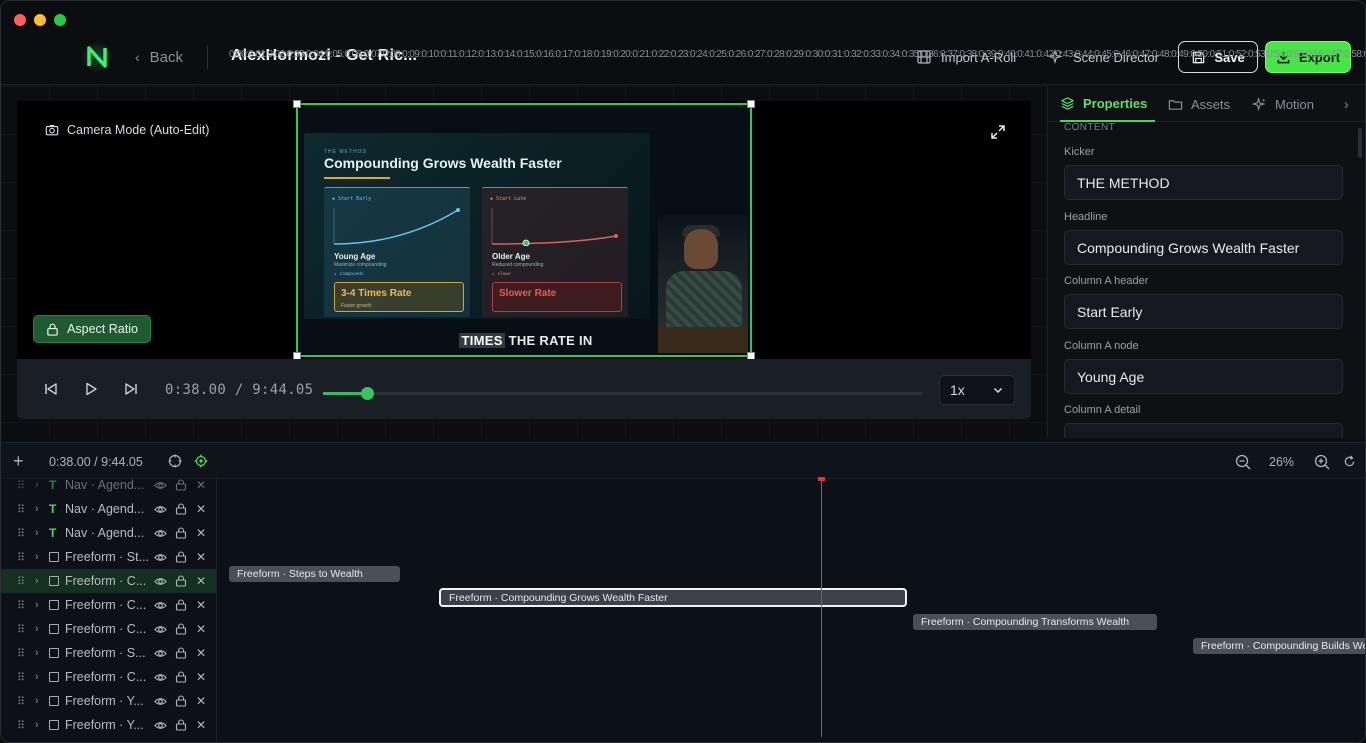 The image size is (1366, 743). I want to click on close-window-button, so click(20, 20).